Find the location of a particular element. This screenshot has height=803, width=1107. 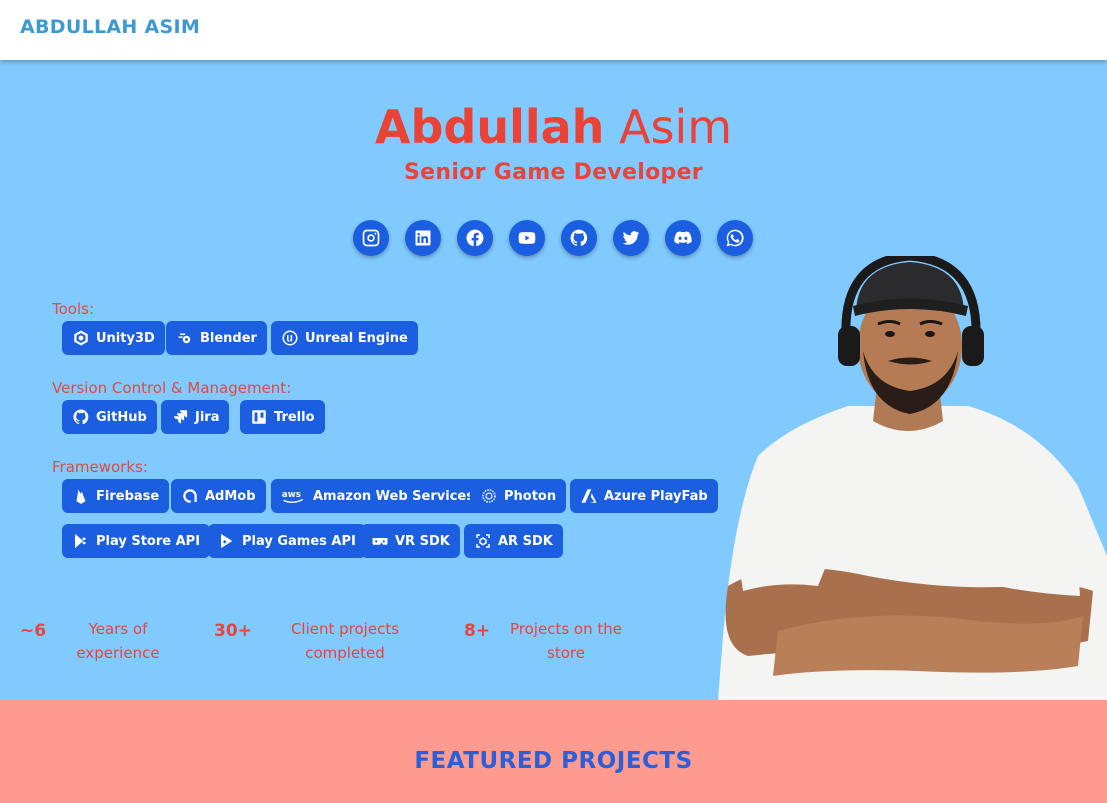

blender-icon is located at coordinates (185, 338).